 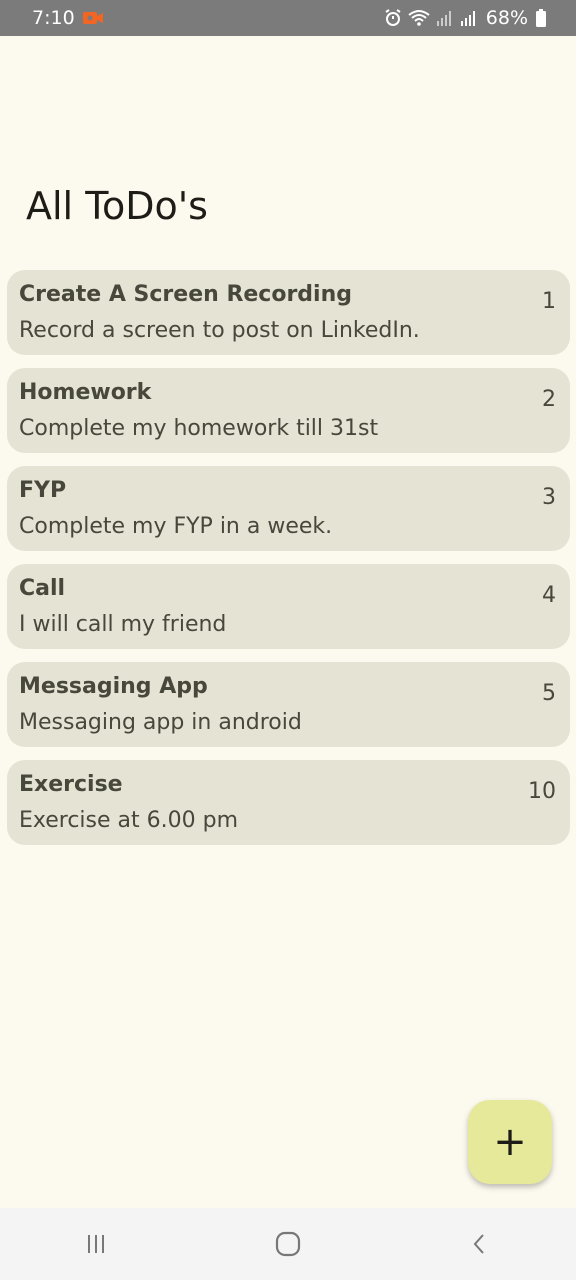 I want to click on status-time: 7:10, so click(x=53, y=18).